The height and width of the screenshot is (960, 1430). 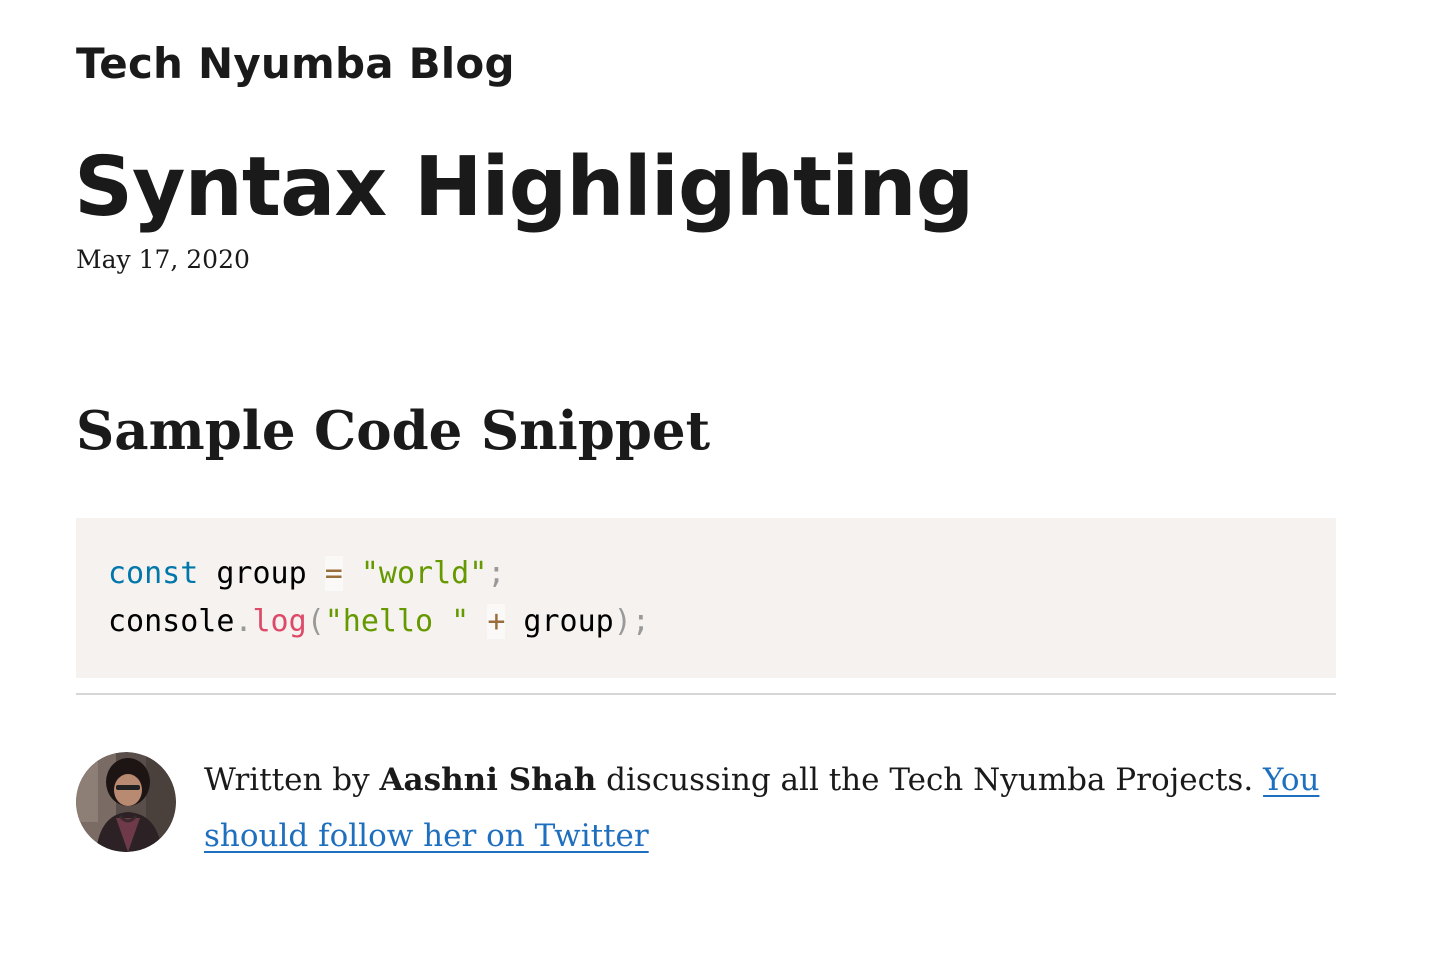 I want to click on code-token-string: "hello ", so click(x=397, y=621).